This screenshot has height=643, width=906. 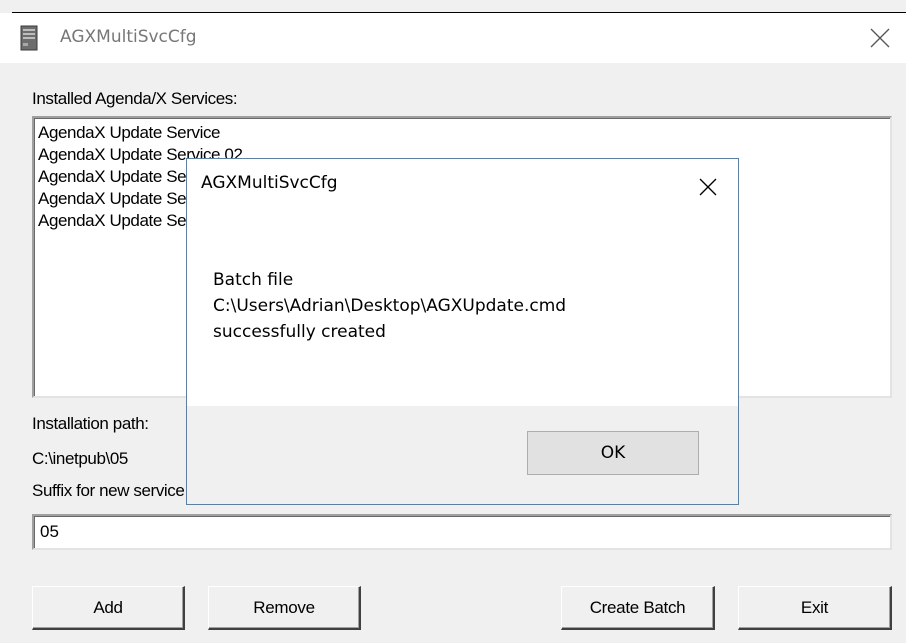 I want to click on ok-button: OK, so click(x=613, y=453).